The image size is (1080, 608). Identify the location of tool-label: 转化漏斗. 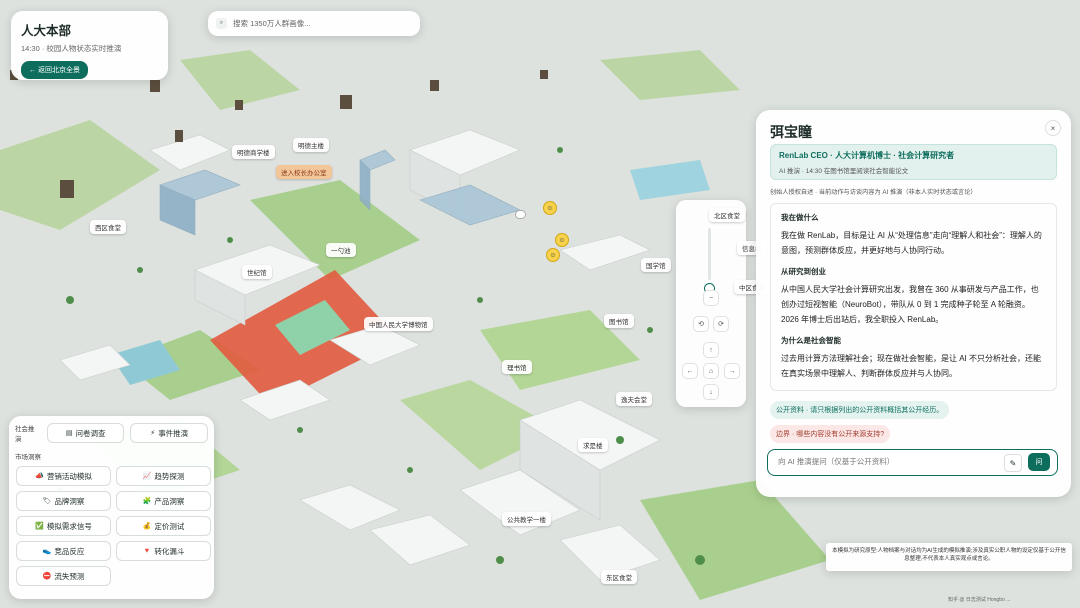
(169, 551).